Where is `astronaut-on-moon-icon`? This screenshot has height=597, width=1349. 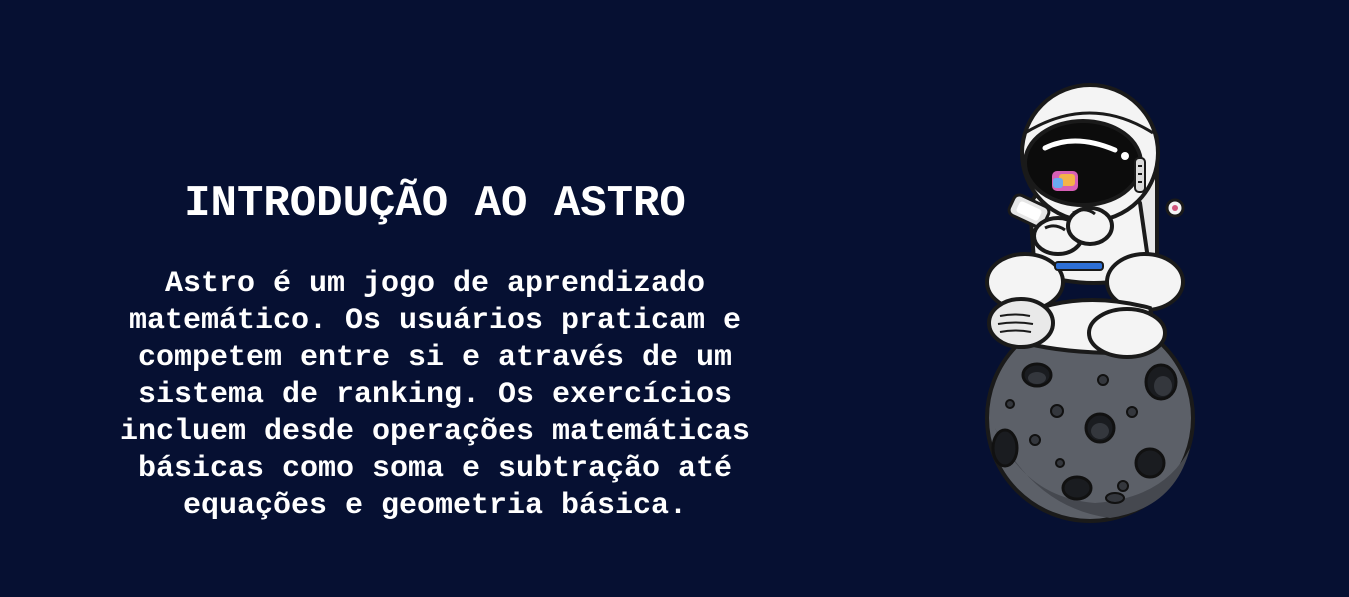
astronaut-on-moon-icon is located at coordinates (1090, 303).